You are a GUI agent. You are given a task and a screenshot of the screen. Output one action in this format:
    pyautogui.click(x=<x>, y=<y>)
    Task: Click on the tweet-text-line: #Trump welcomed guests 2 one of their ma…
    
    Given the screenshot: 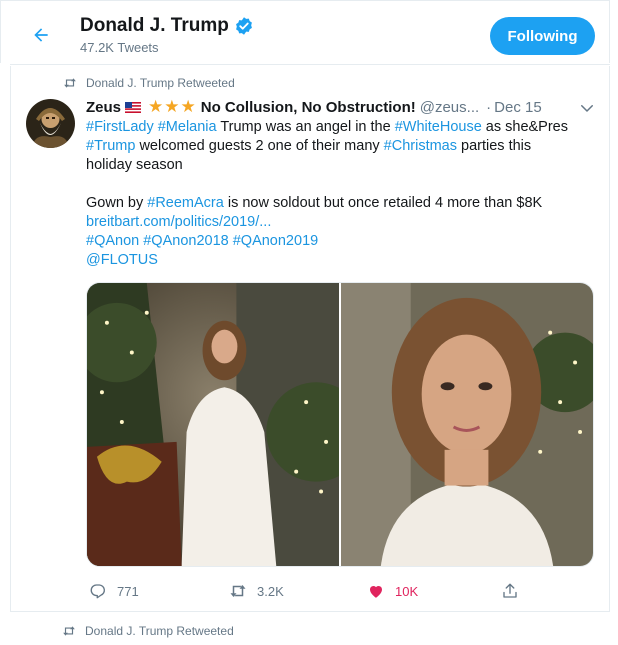 What is the action you would take?
    pyautogui.click(x=341, y=146)
    